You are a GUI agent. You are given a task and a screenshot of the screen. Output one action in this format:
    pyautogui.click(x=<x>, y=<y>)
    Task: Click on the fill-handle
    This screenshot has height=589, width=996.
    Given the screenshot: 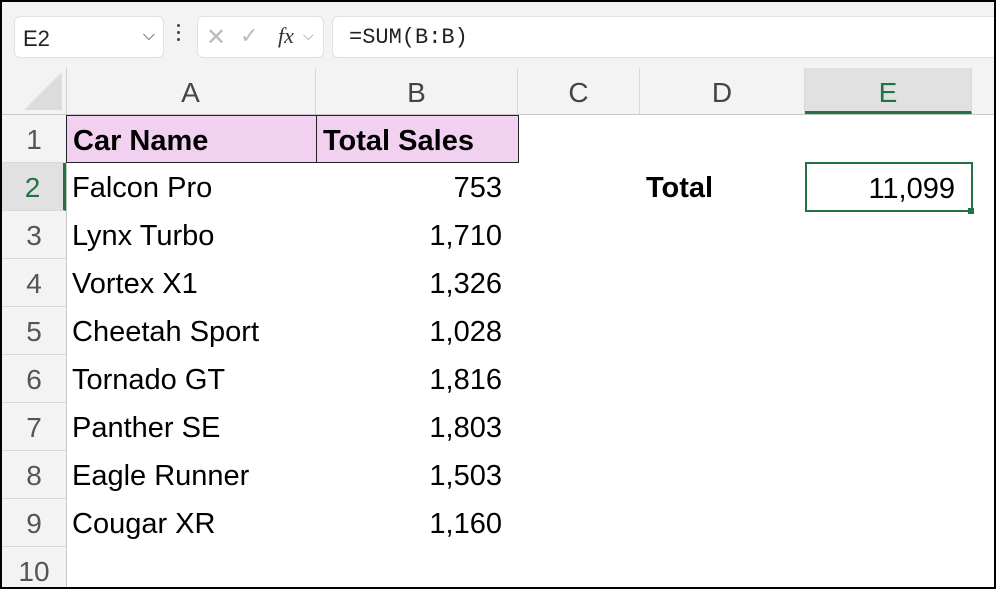 What is the action you would take?
    pyautogui.click(x=971, y=211)
    